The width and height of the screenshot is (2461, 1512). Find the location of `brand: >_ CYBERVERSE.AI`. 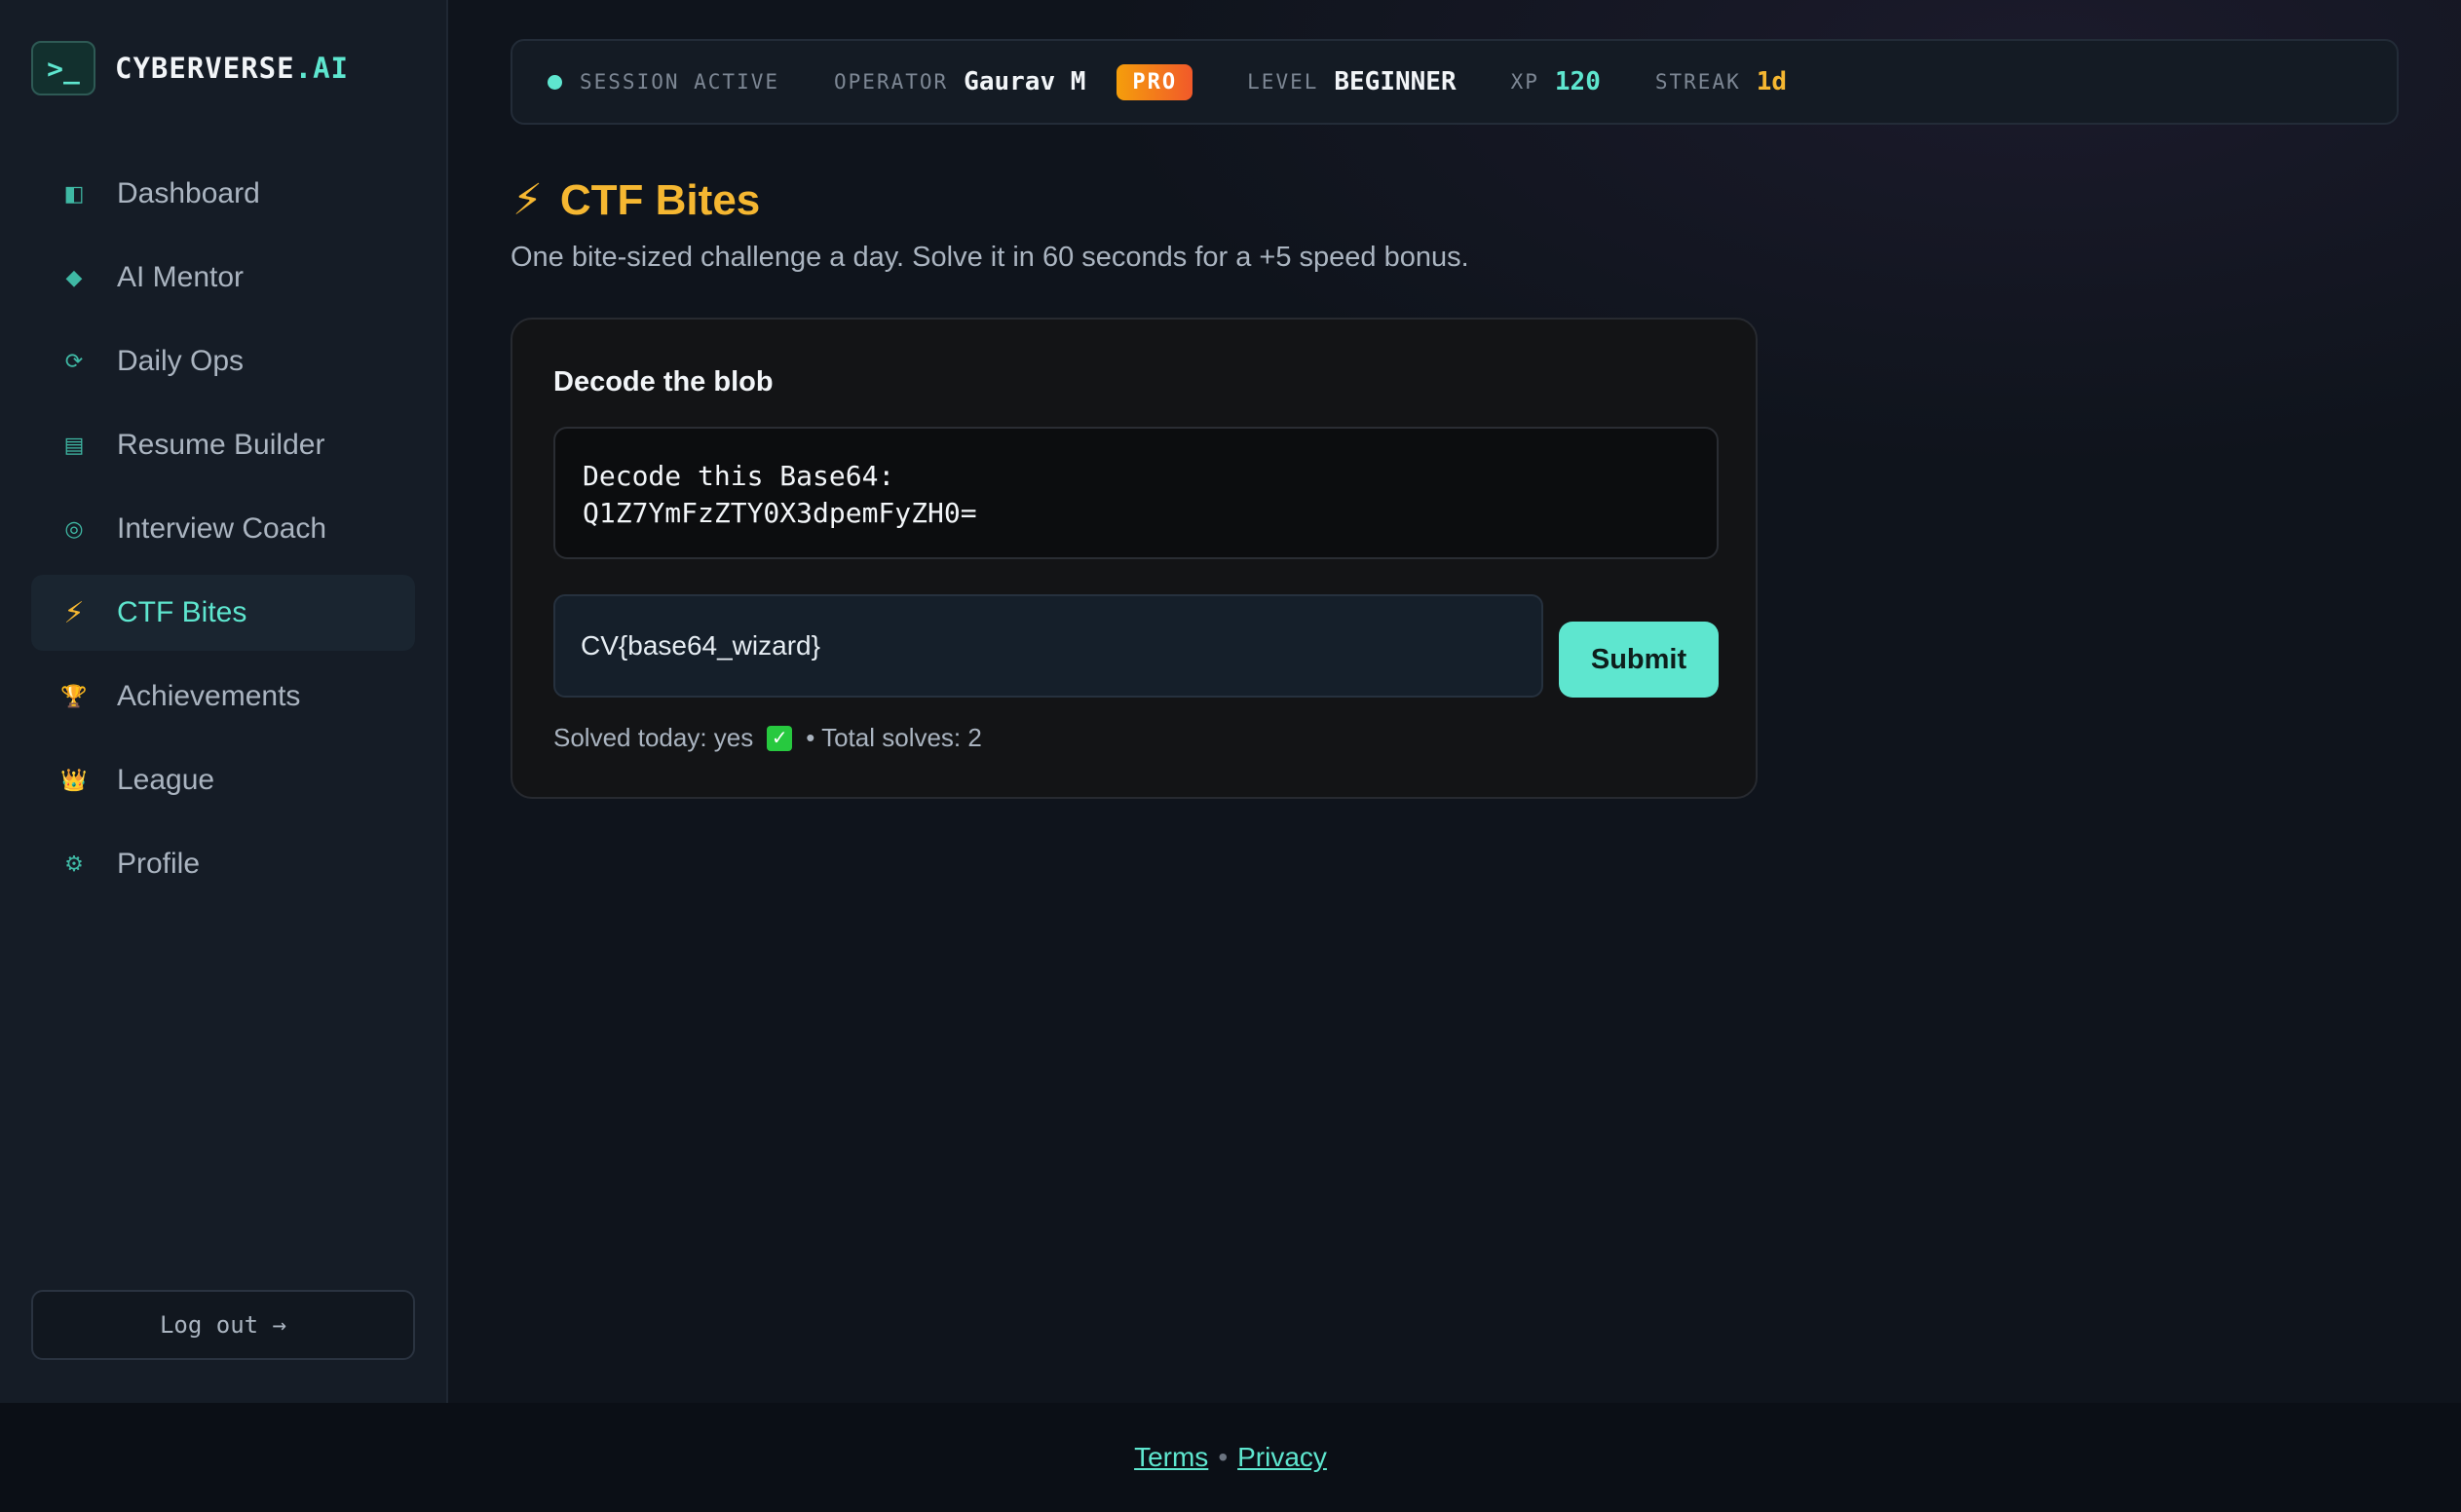

brand: >_ CYBERVERSE.AI is located at coordinates (190, 68).